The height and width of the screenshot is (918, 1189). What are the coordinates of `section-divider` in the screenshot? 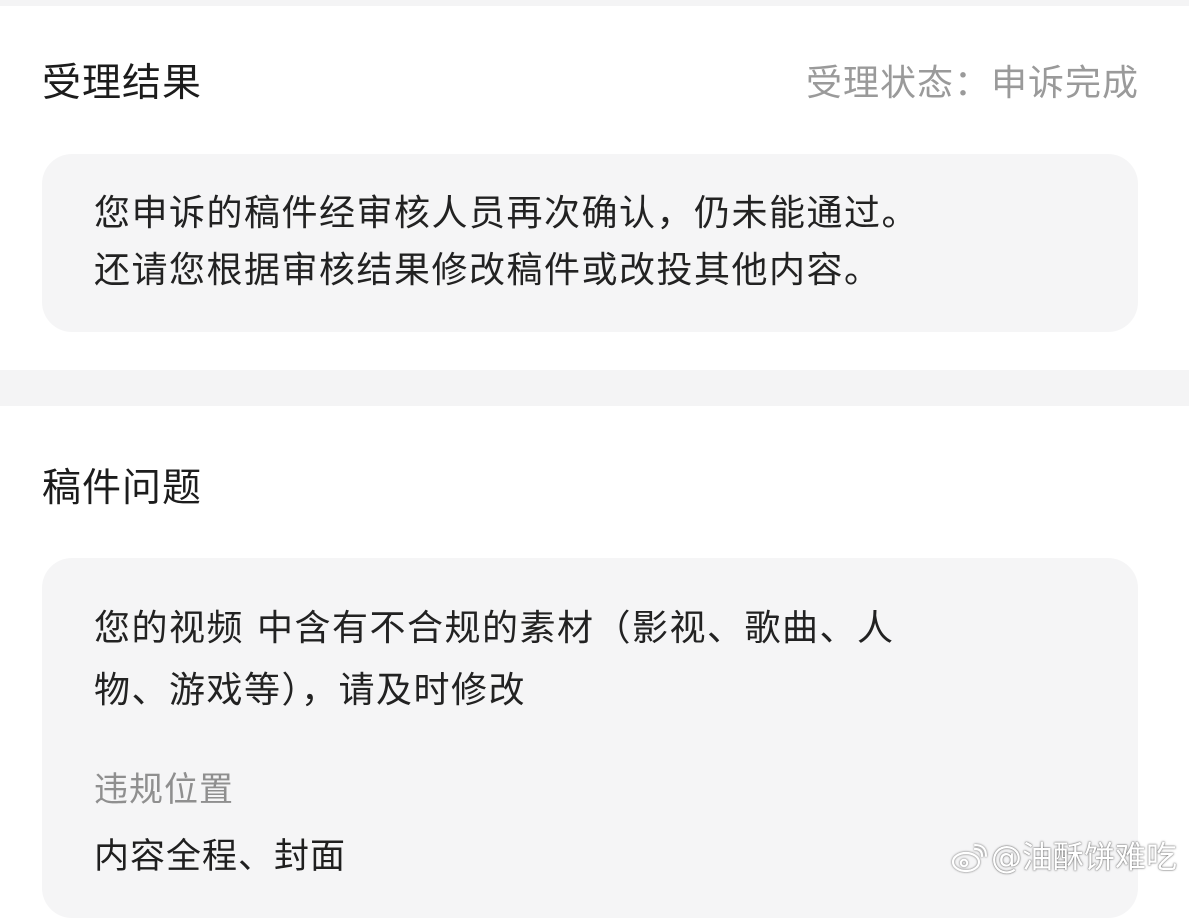 It's located at (594, 388).